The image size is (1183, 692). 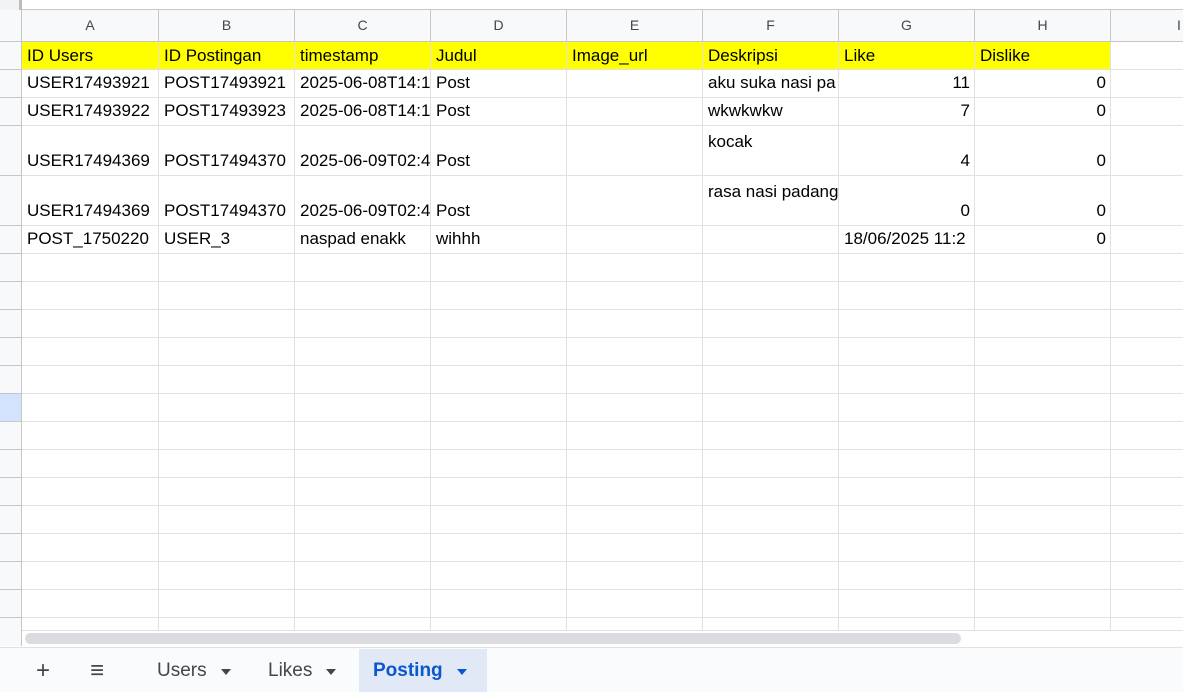 I want to click on select-all-corner, so click(x=11, y=25).